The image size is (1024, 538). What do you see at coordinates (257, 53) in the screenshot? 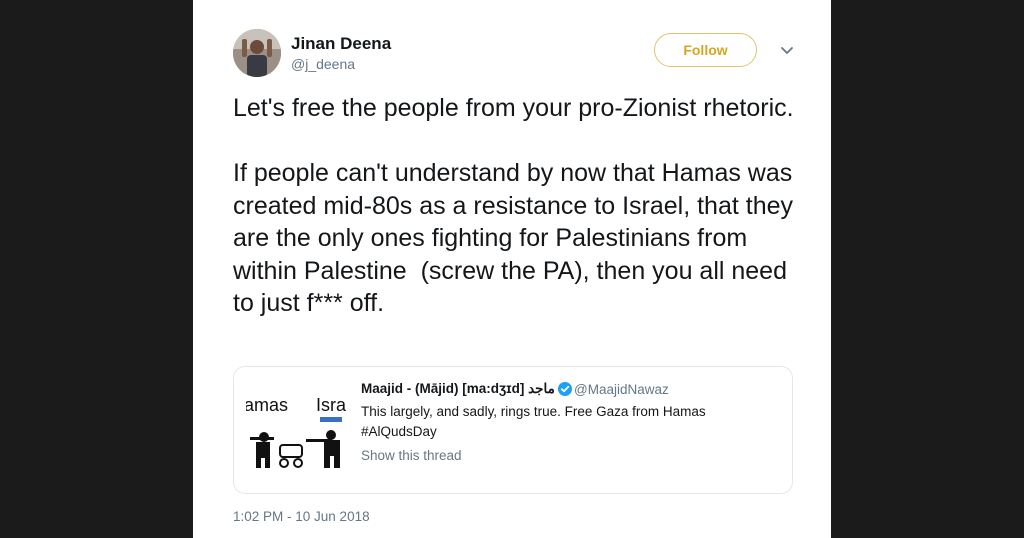
I see `author-avatar` at bounding box center [257, 53].